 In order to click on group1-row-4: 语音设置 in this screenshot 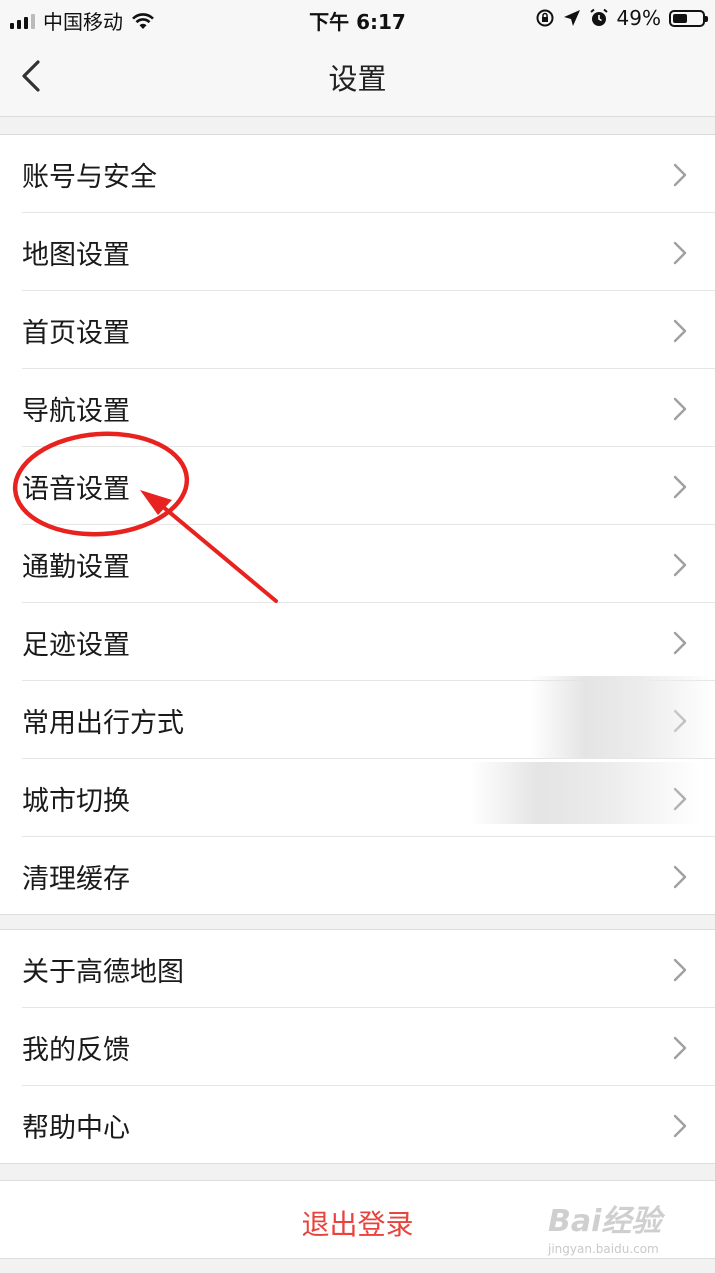, I will do `click(368, 486)`.